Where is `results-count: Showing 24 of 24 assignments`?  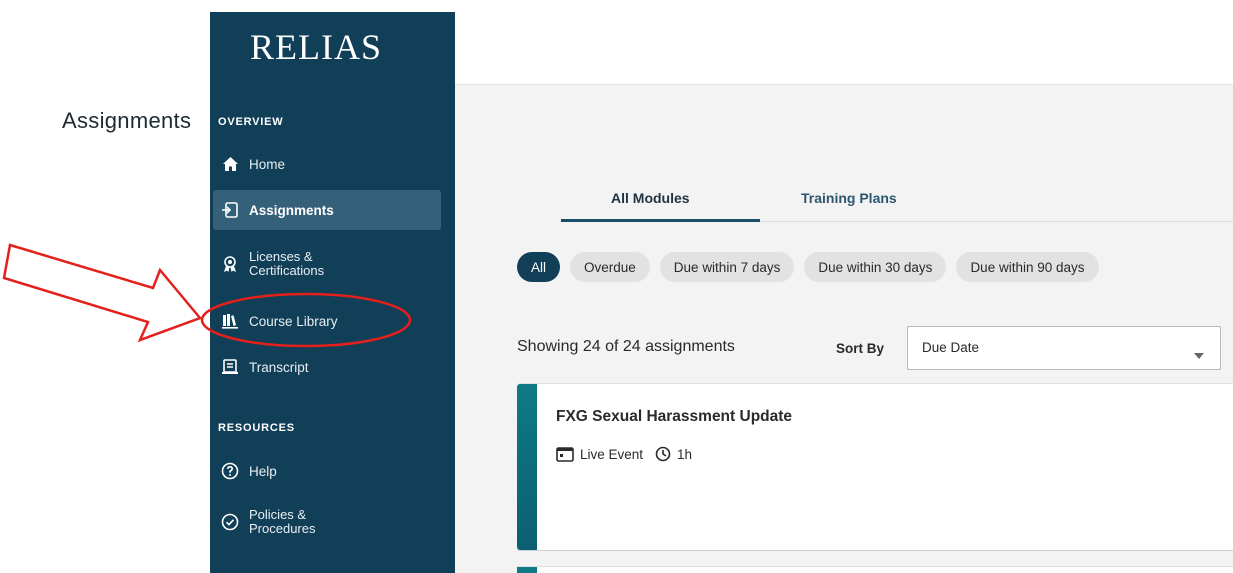
results-count: Showing 24 of 24 assignments is located at coordinates (626, 346).